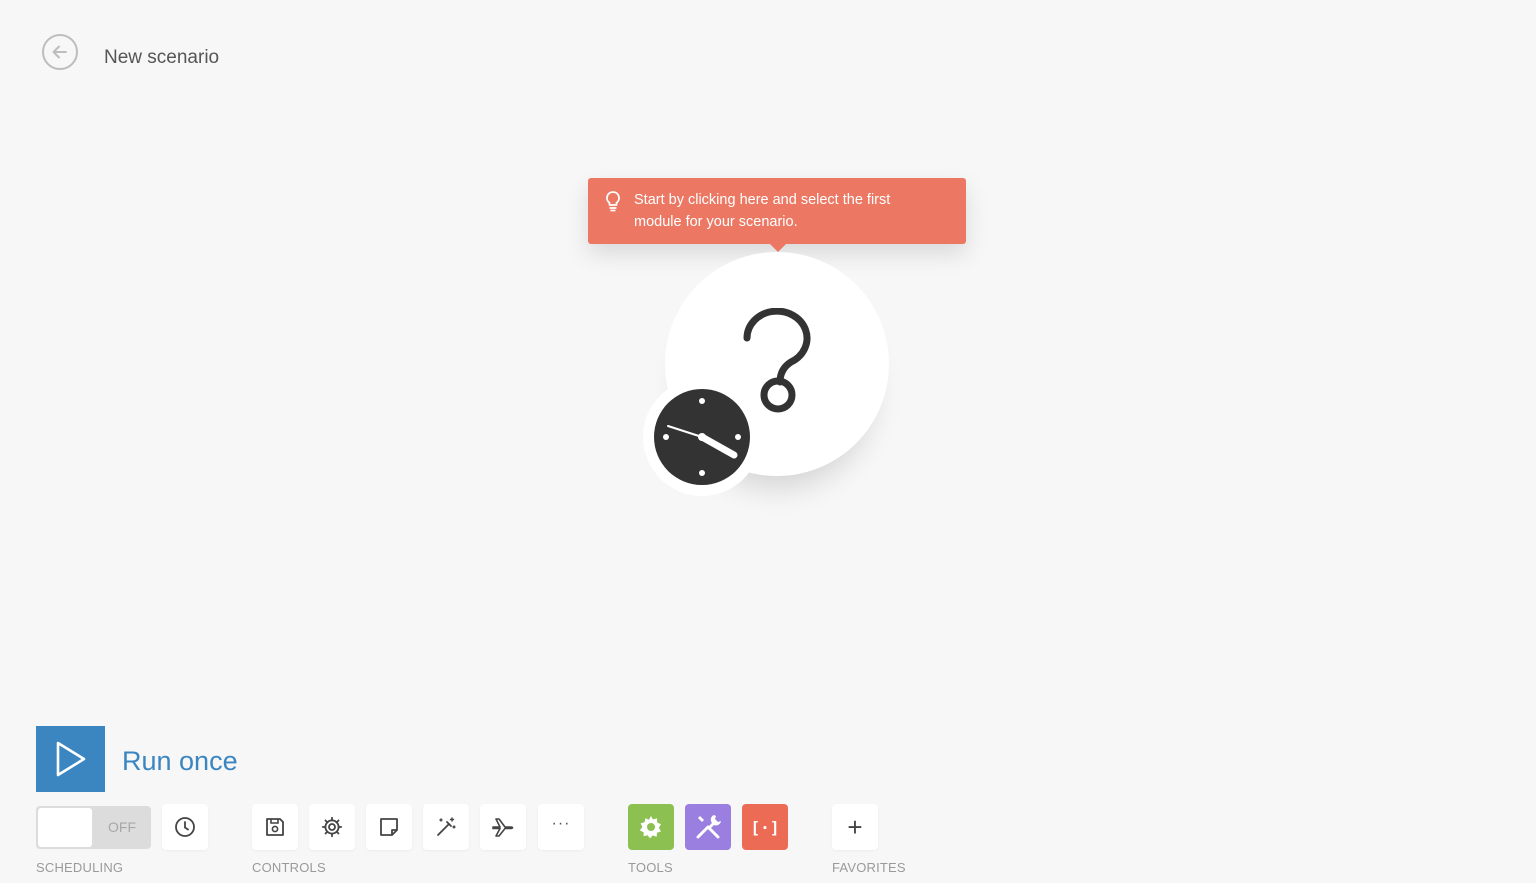  I want to click on play-icon, so click(70, 759).